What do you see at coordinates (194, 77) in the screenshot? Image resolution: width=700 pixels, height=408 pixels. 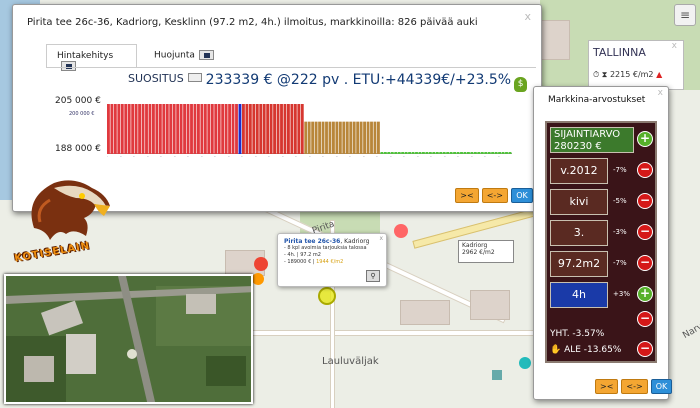 I see `info-icon` at bounding box center [194, 77].